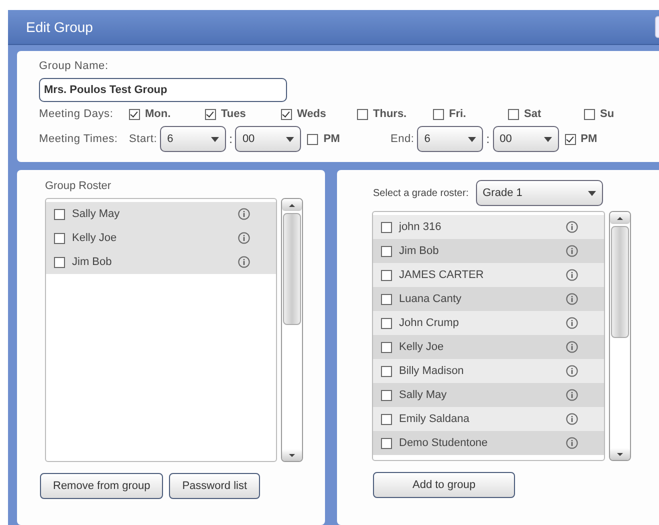 The height and width of the screenshot is (525, 659). Describe the element at coordinates (539, 193) in the screenshot. I see `grade-dropdown: Grade 1` at that location.